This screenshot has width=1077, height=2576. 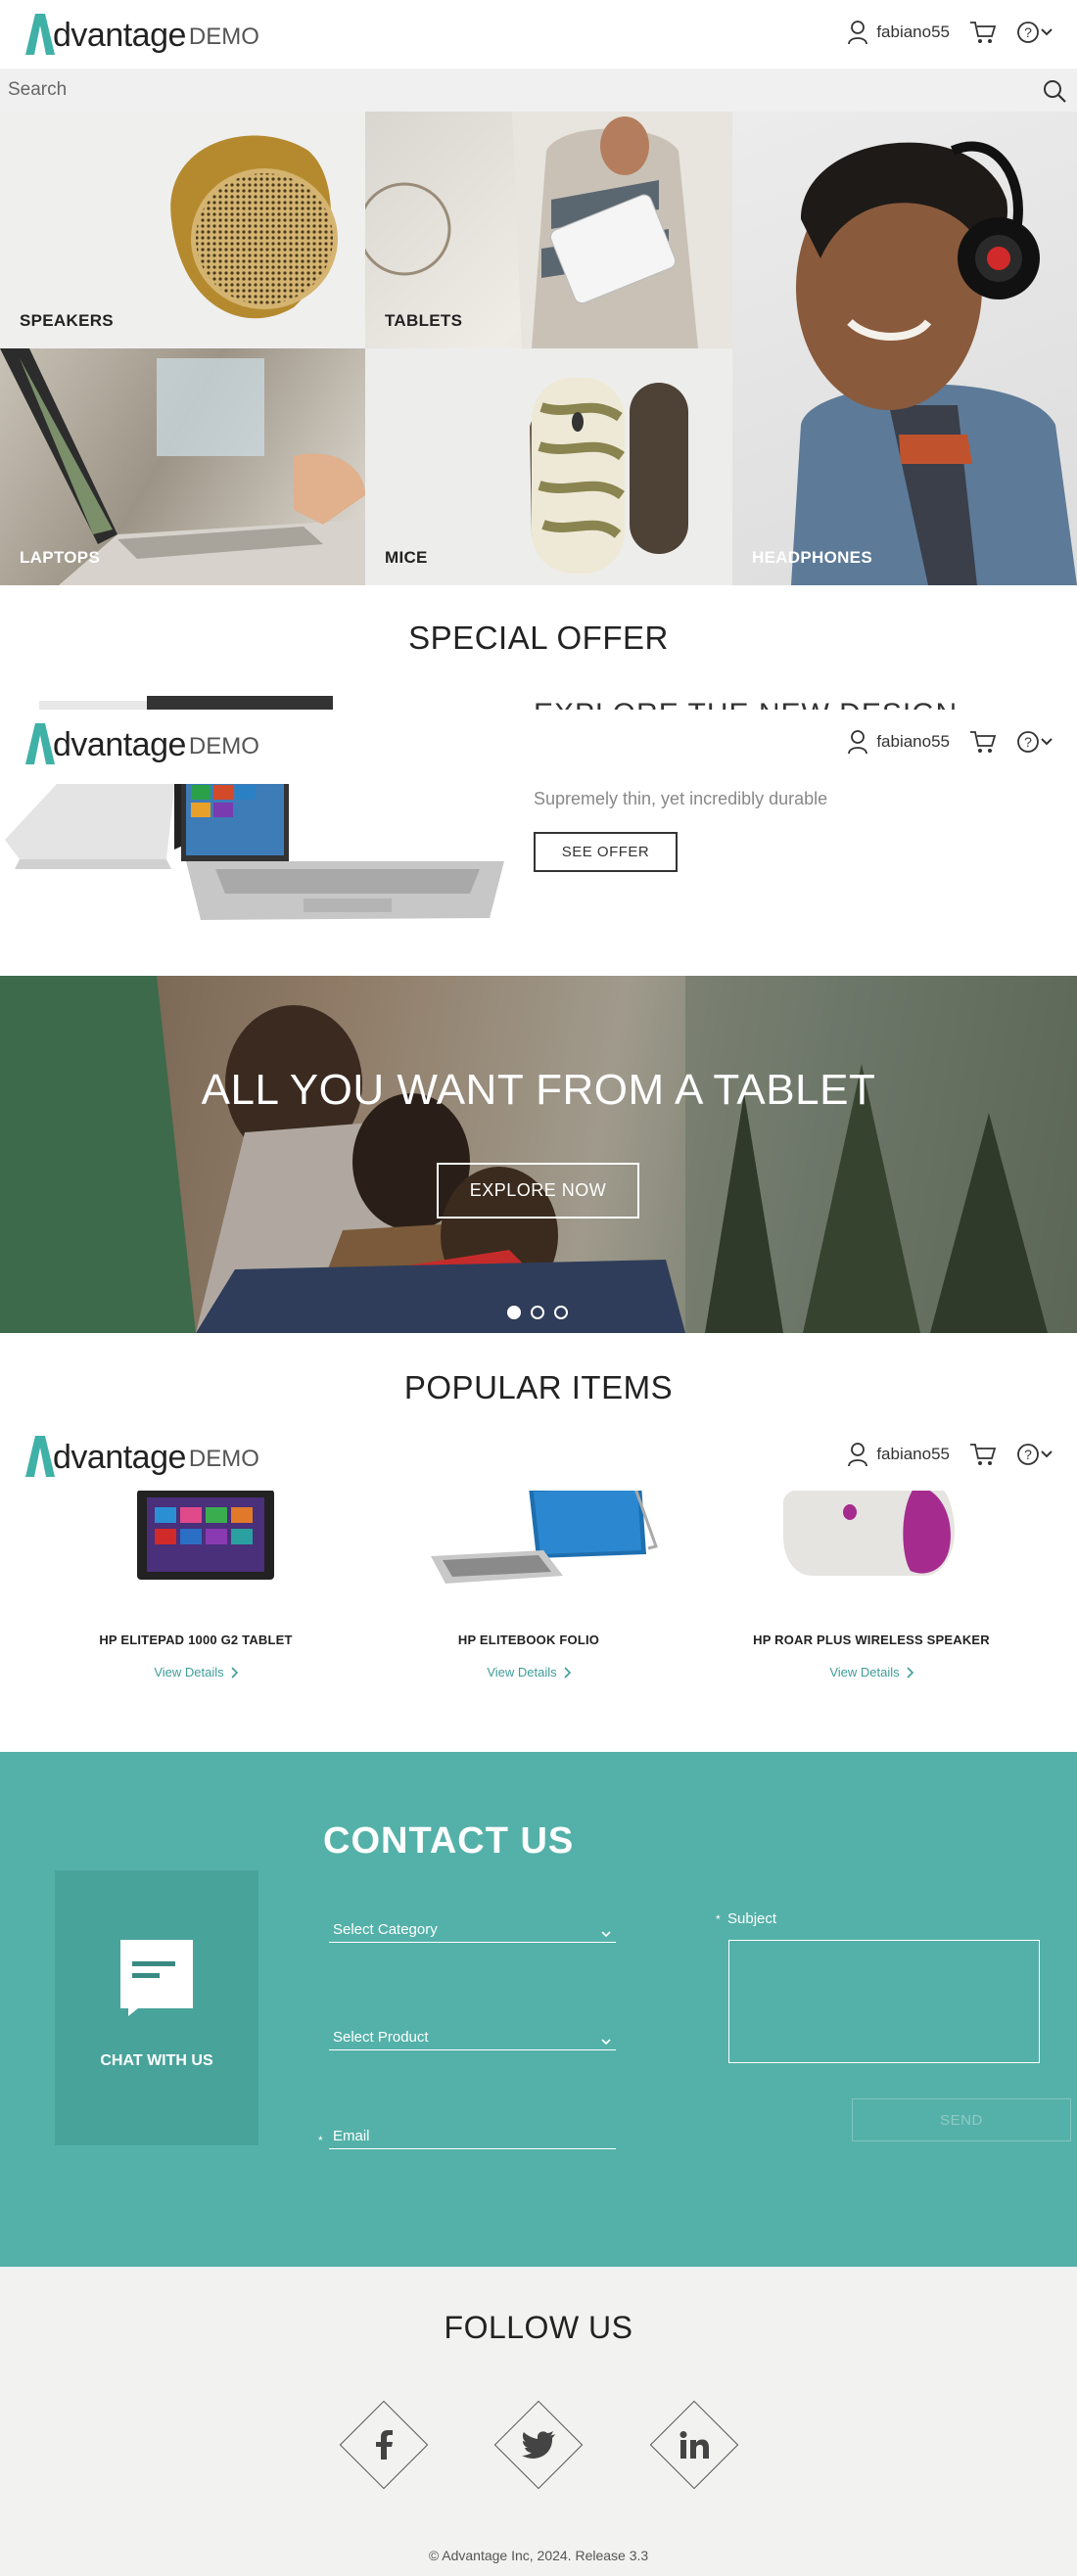 I want to click on subject-label: Subject, so click(x=752, y=1919).